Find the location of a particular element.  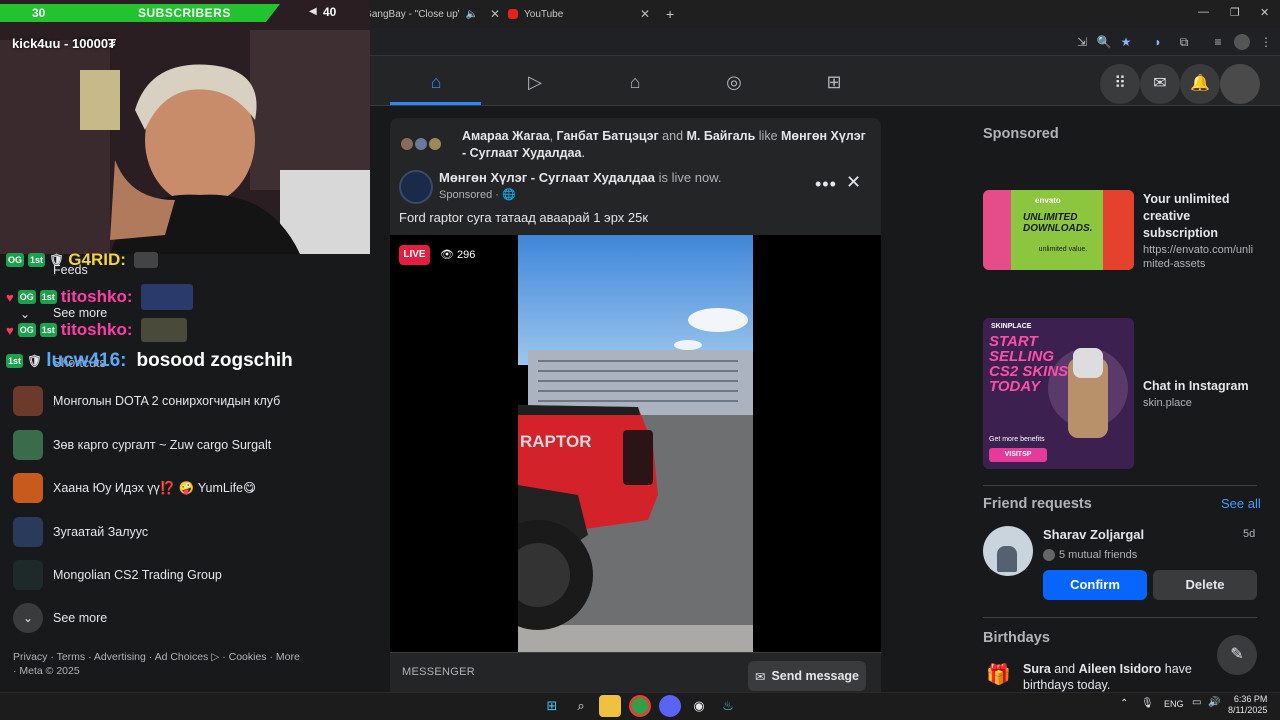

sidebar-group-zugaatai: Зугаатай Залуус is located at coordinates (163, 532).